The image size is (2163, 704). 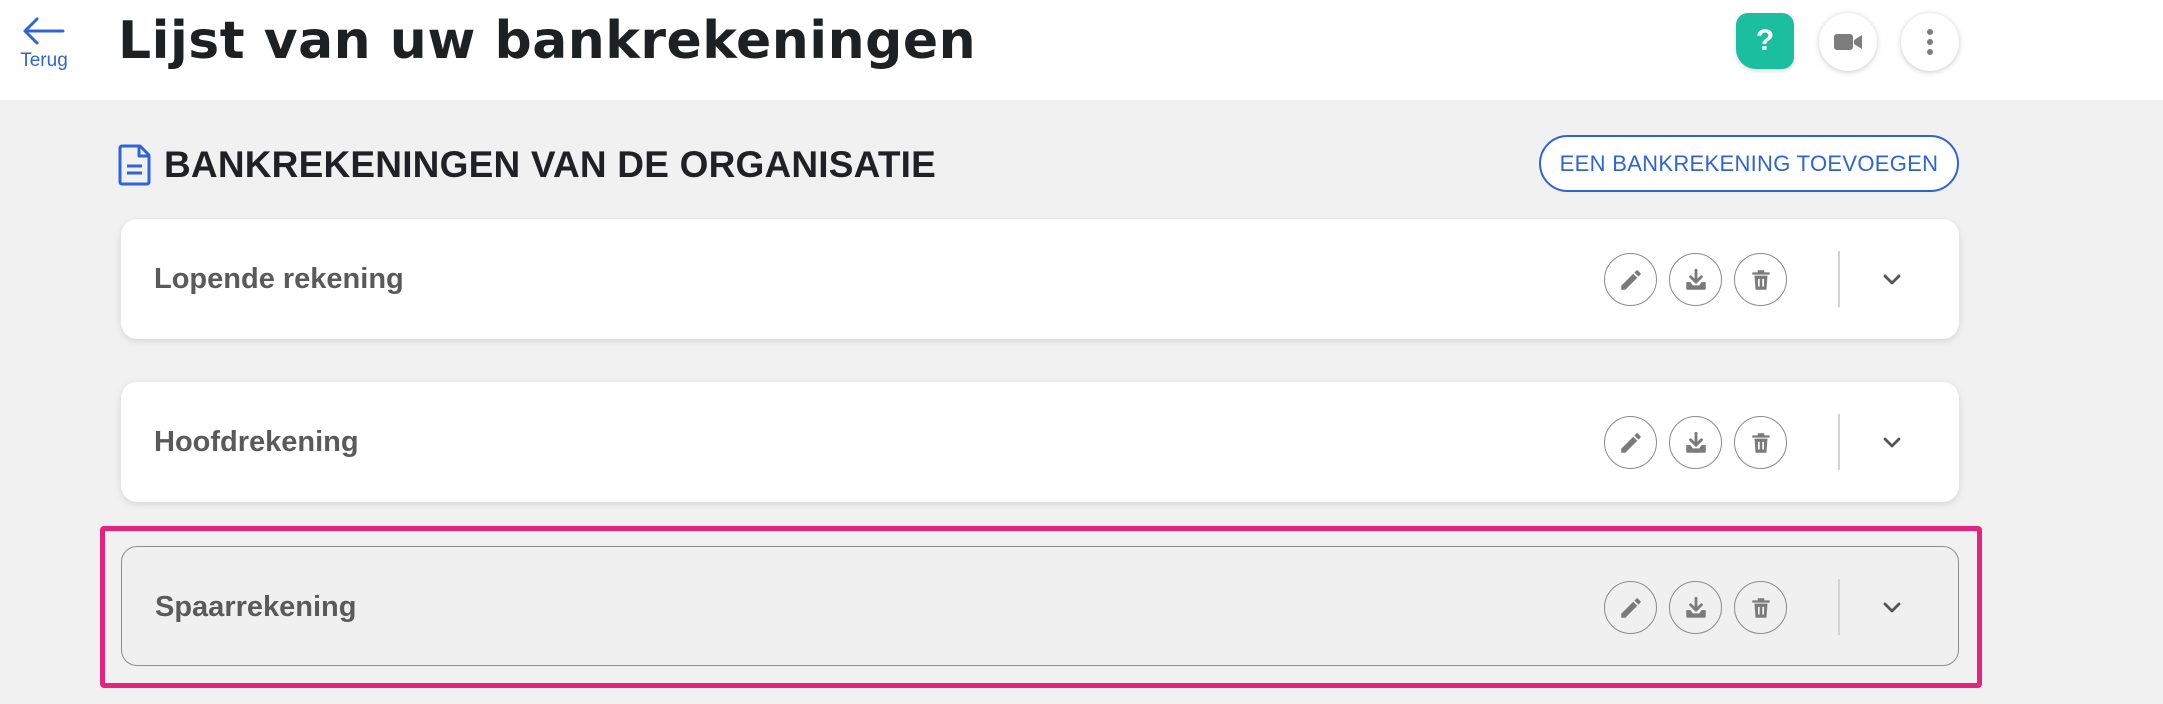 What do you see at coordinates (279, 279) in the screenshot?
I see `account-name: Lopende rekening` at bounding box center [279, 279].